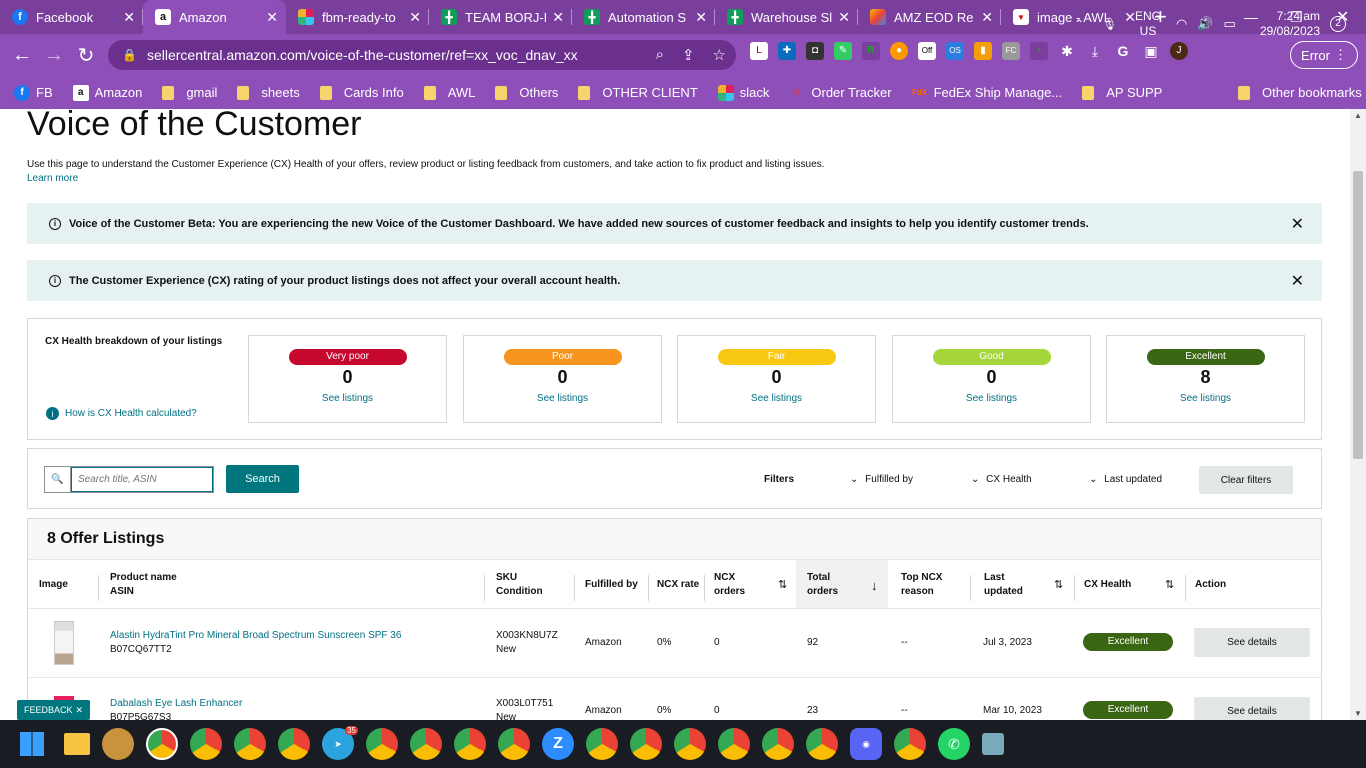 This screenshot has width=1366, height=768. I want to click on notification-center: 2, so click(1338, 24).